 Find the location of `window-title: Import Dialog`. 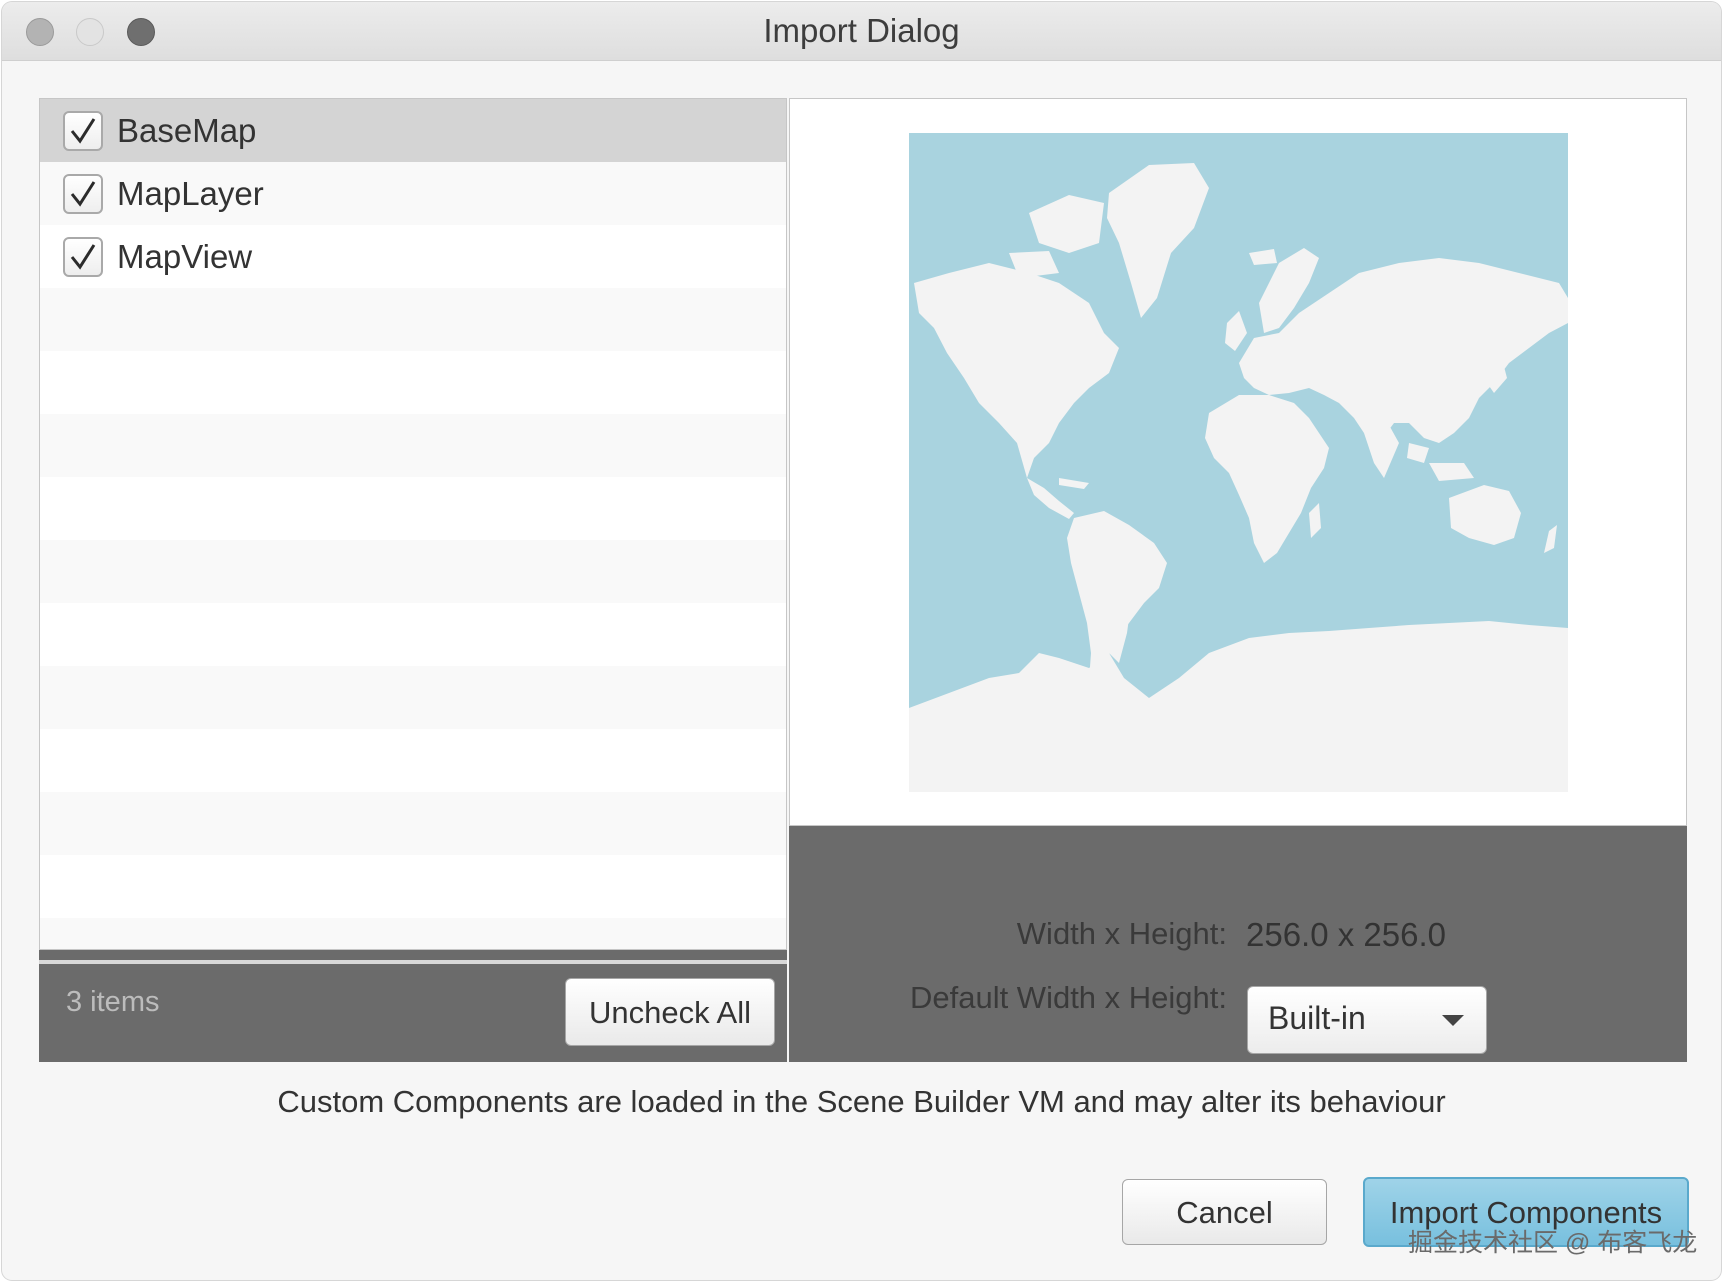

window-title: Import Dialog is located at coordinates (861, 30).